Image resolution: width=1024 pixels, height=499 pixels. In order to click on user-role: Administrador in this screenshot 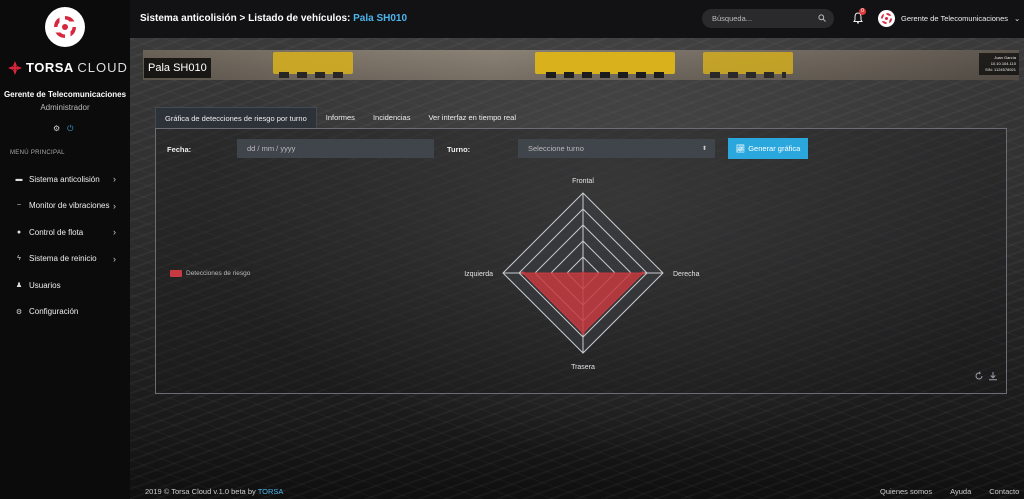, I will do `click(65, 107)`.